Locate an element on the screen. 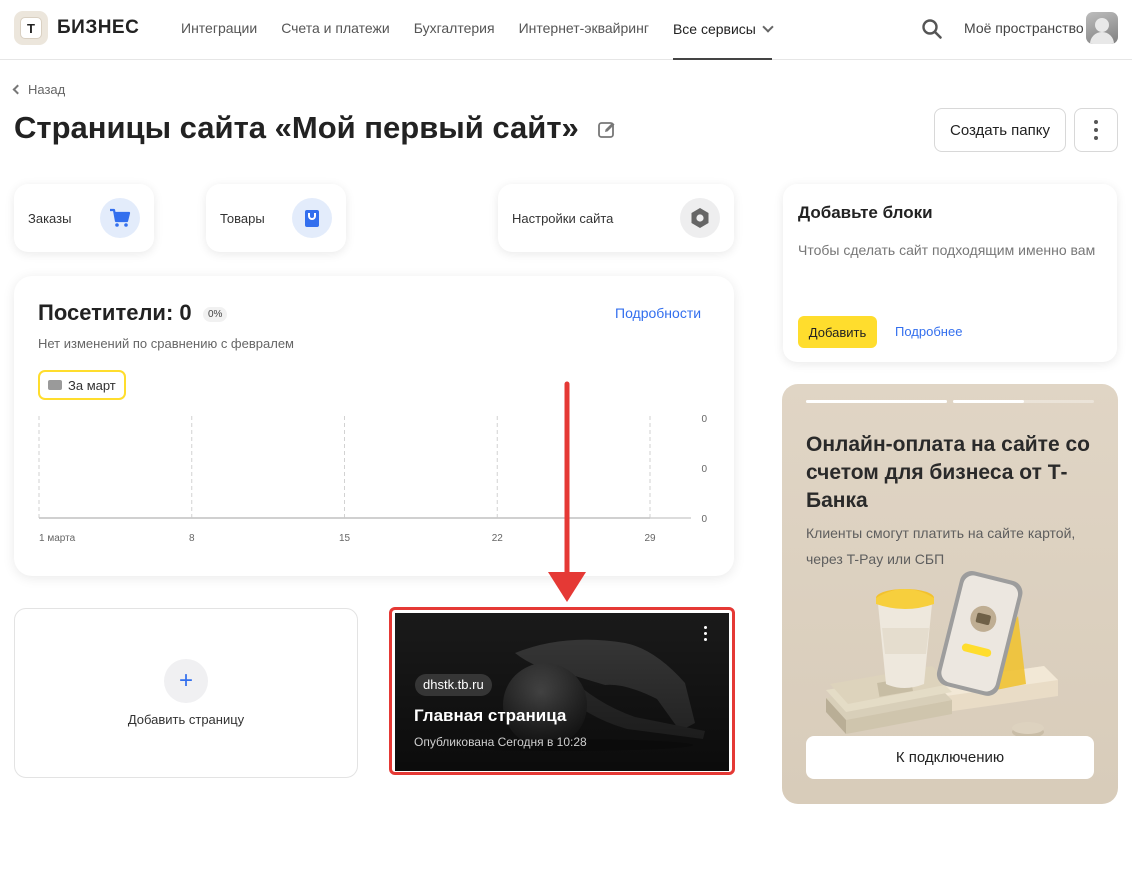 The width and height of the screenshot is (1132, 884). products-label: Товары is located at coordinates (242, 218).